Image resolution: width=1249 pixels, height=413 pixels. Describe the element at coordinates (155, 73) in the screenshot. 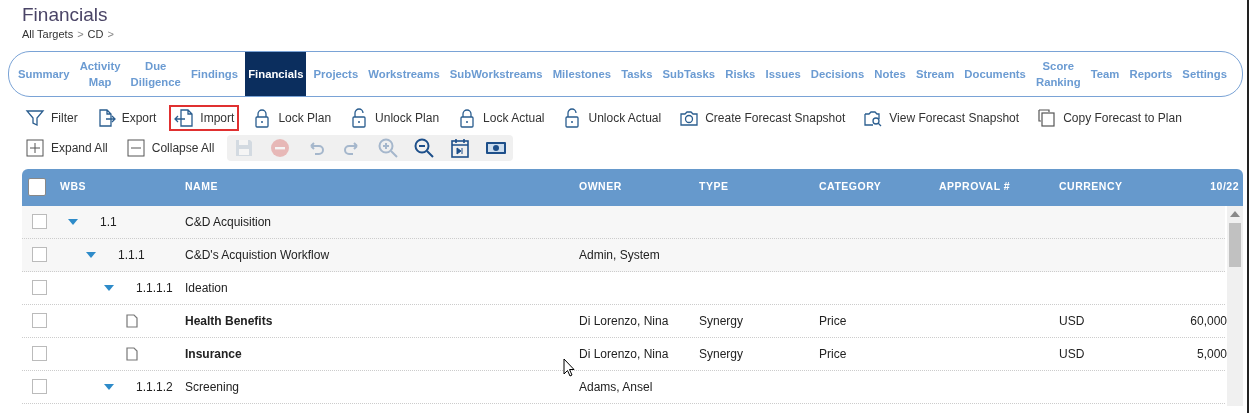

I see `nav-tab: Due Diligence` at that location.